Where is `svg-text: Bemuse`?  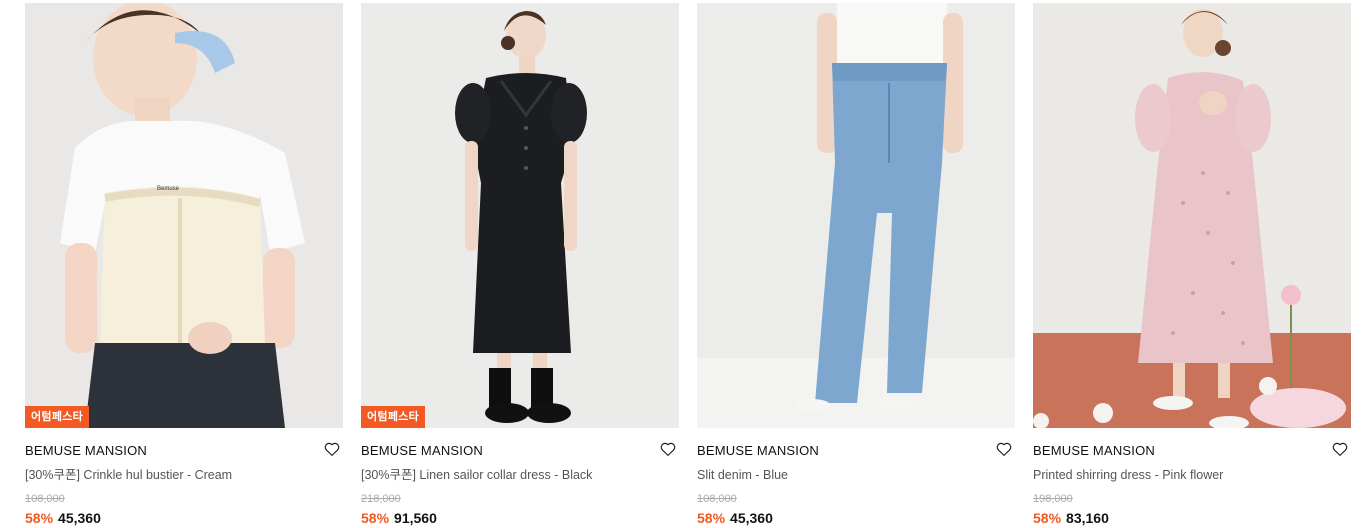 svg-text: Bemuse is located at coordinates (168, 189).